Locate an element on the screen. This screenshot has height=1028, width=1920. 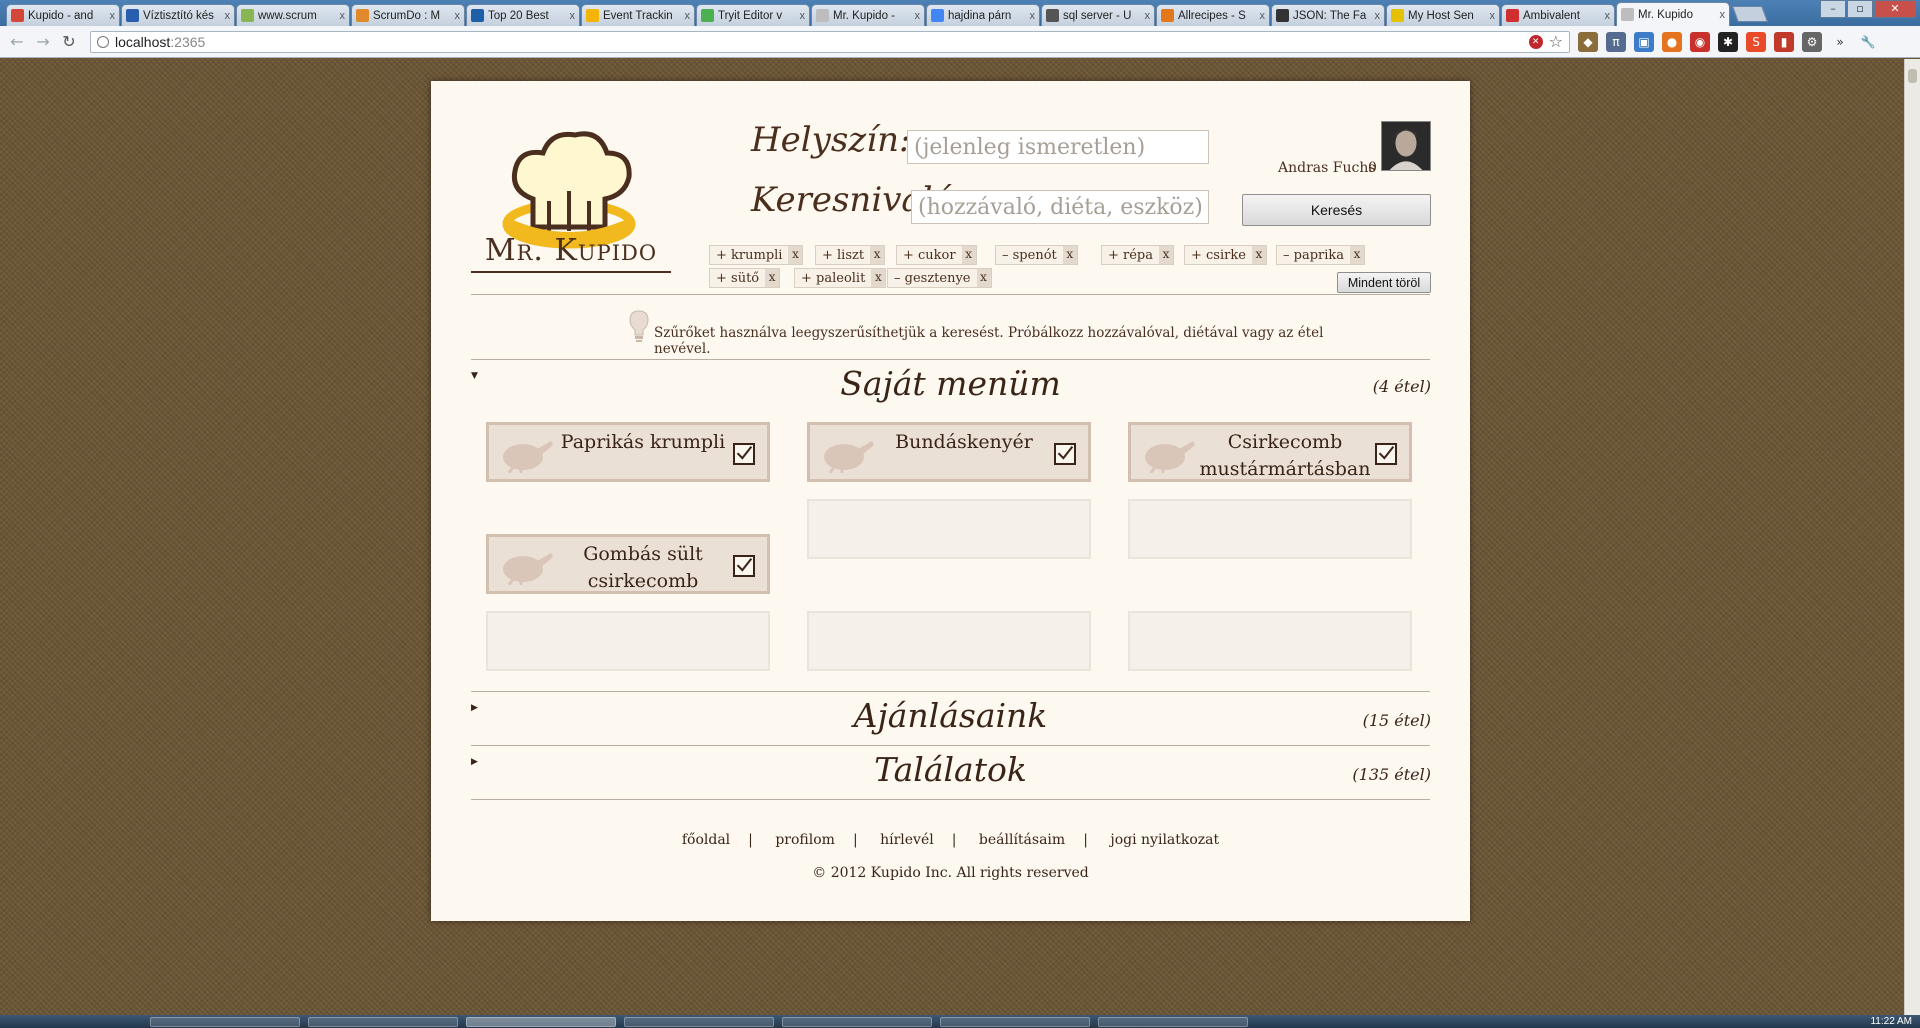
maximize-icon: ▫ is located at coordinates (1860, 9).